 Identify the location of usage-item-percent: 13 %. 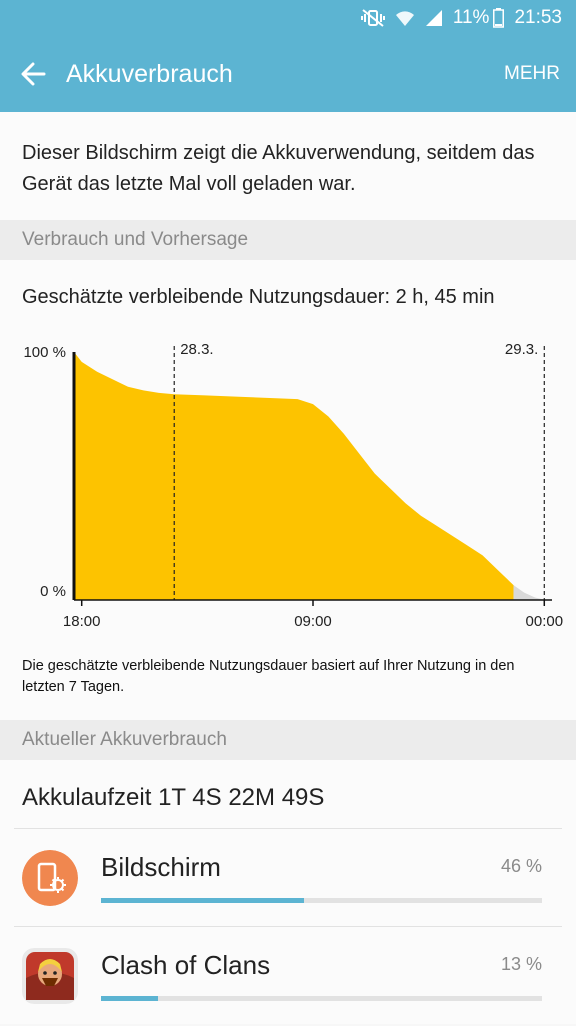
(521, 964).